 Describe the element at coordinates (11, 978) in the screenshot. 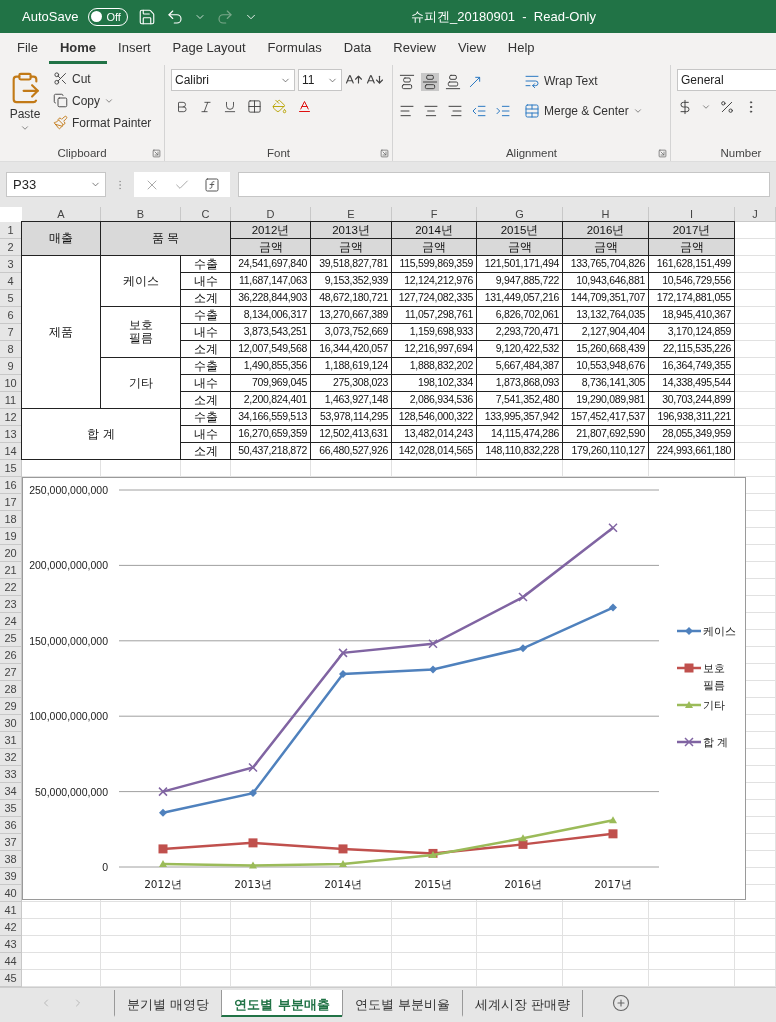

I see `row-number: 45` at that location.